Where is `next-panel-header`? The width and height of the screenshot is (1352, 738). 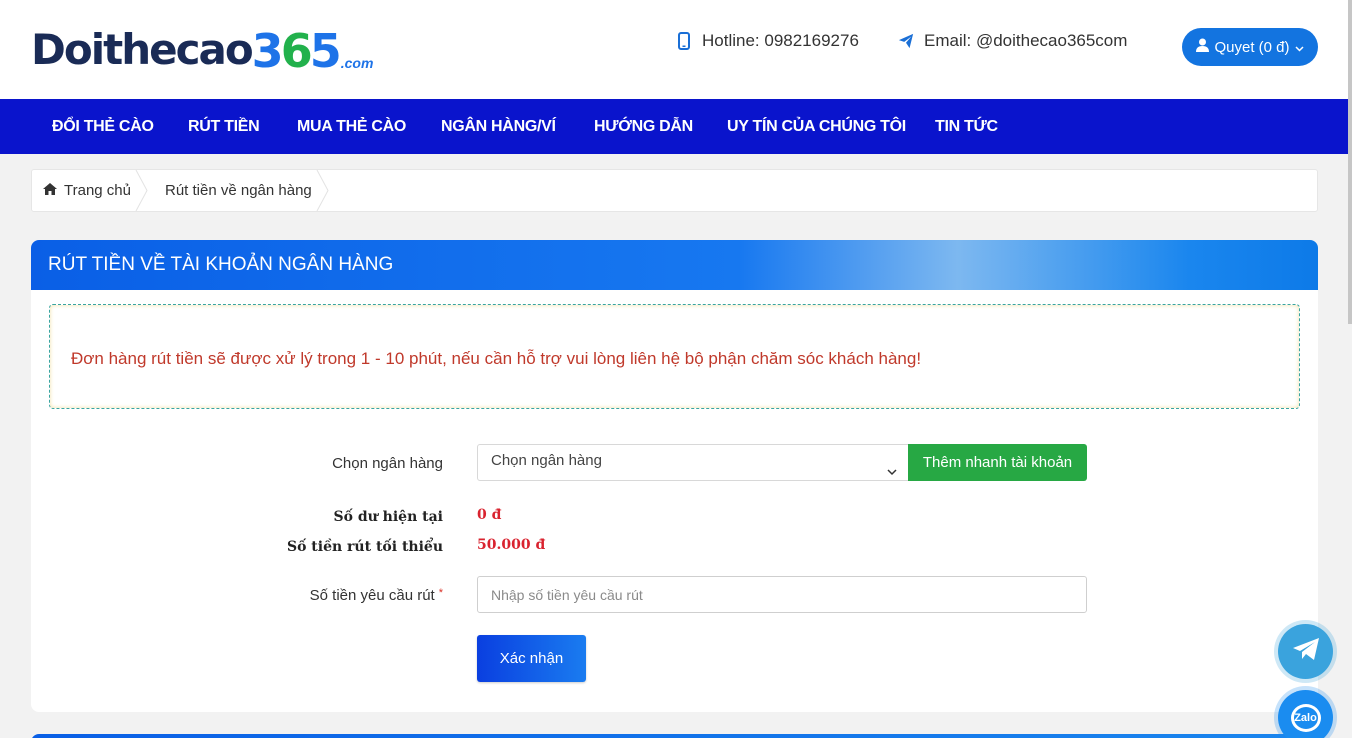
next-panel-header is located at coordinates (674, 736).